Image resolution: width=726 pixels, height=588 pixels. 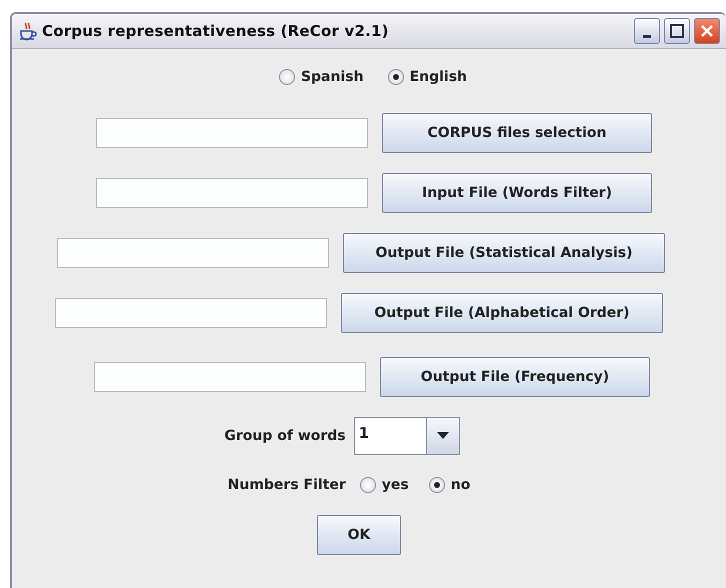 What do you see at coordinates (428, 77) in the screenshot?
I see `language-radio: English` at bounding box center [428, 77].